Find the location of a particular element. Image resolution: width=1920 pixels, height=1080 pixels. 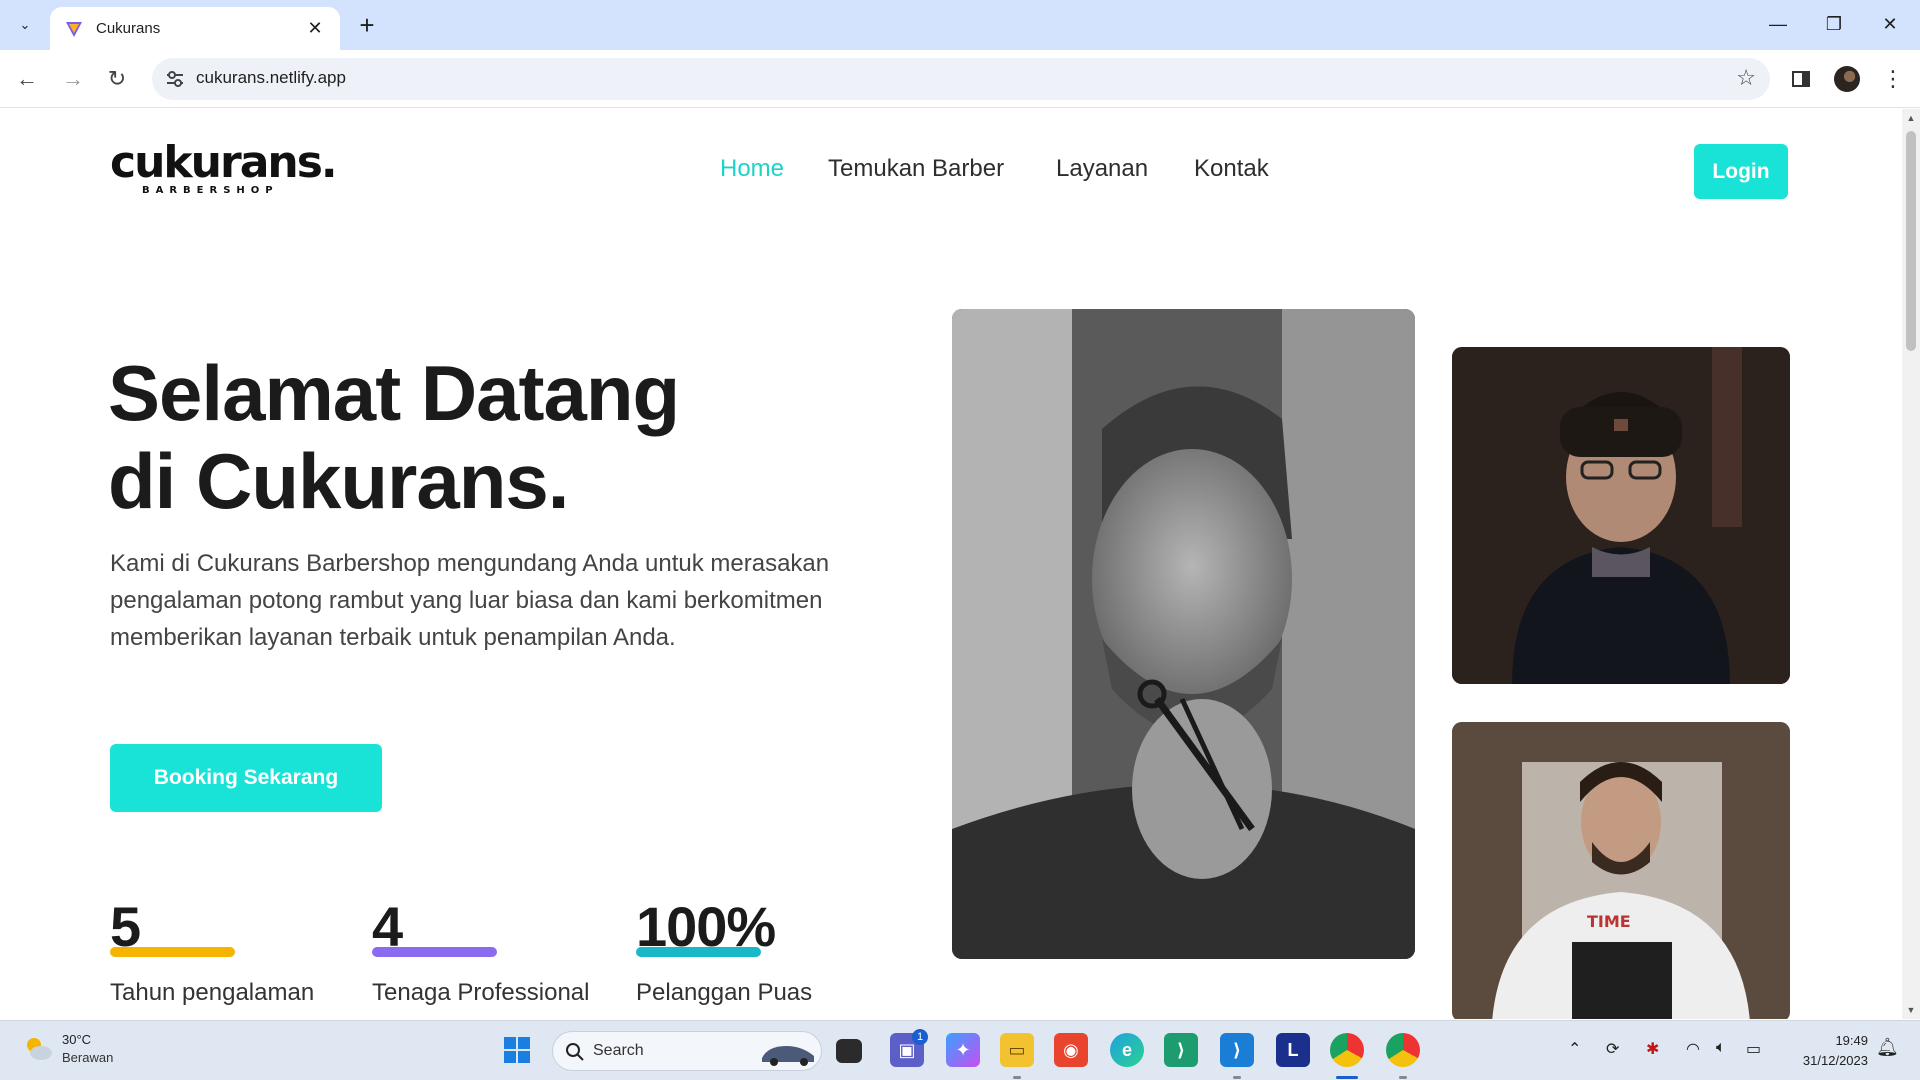

nav-home: Home is located at coordinates (752, 169).